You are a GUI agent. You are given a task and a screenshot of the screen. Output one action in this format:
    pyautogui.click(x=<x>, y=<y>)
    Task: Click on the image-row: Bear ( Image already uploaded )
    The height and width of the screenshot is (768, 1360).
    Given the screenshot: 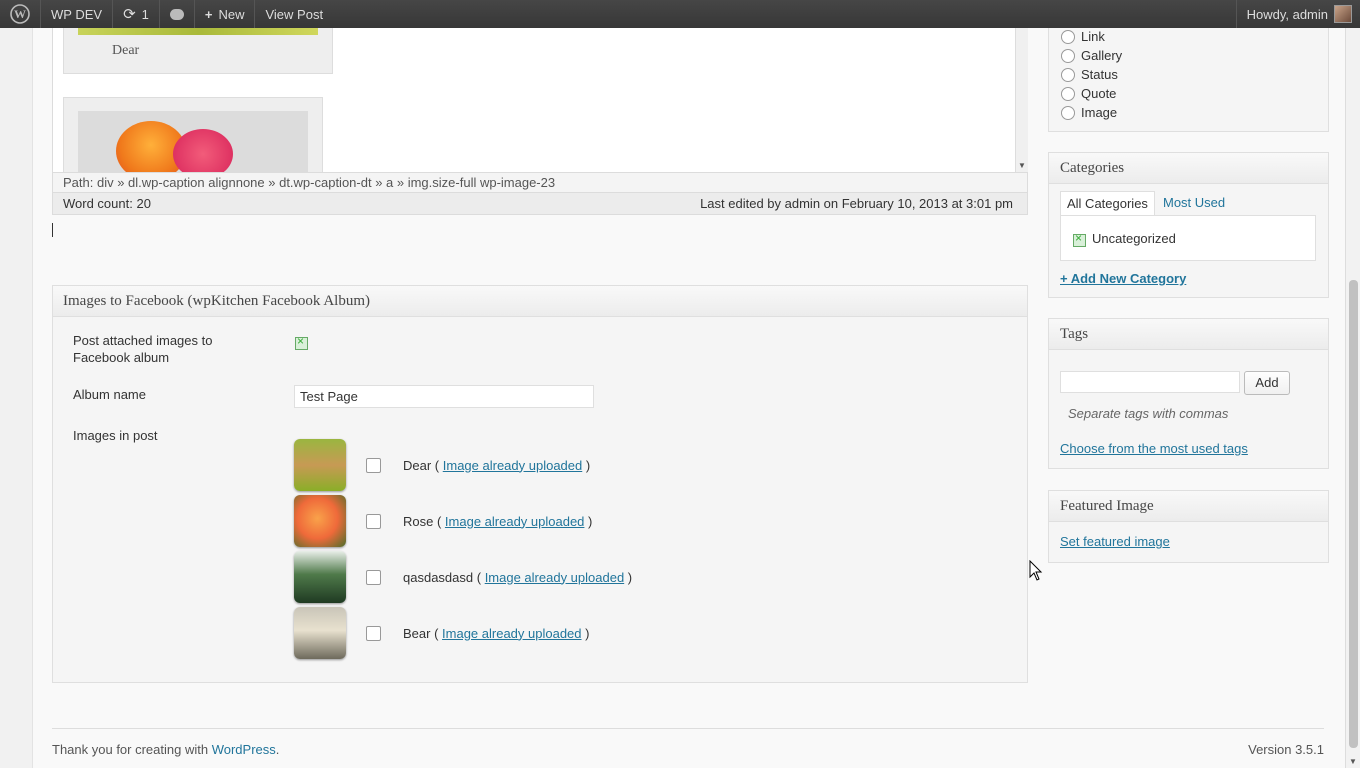 What is the action you would take?
    pyautogui.click(x=441, y=633)
    